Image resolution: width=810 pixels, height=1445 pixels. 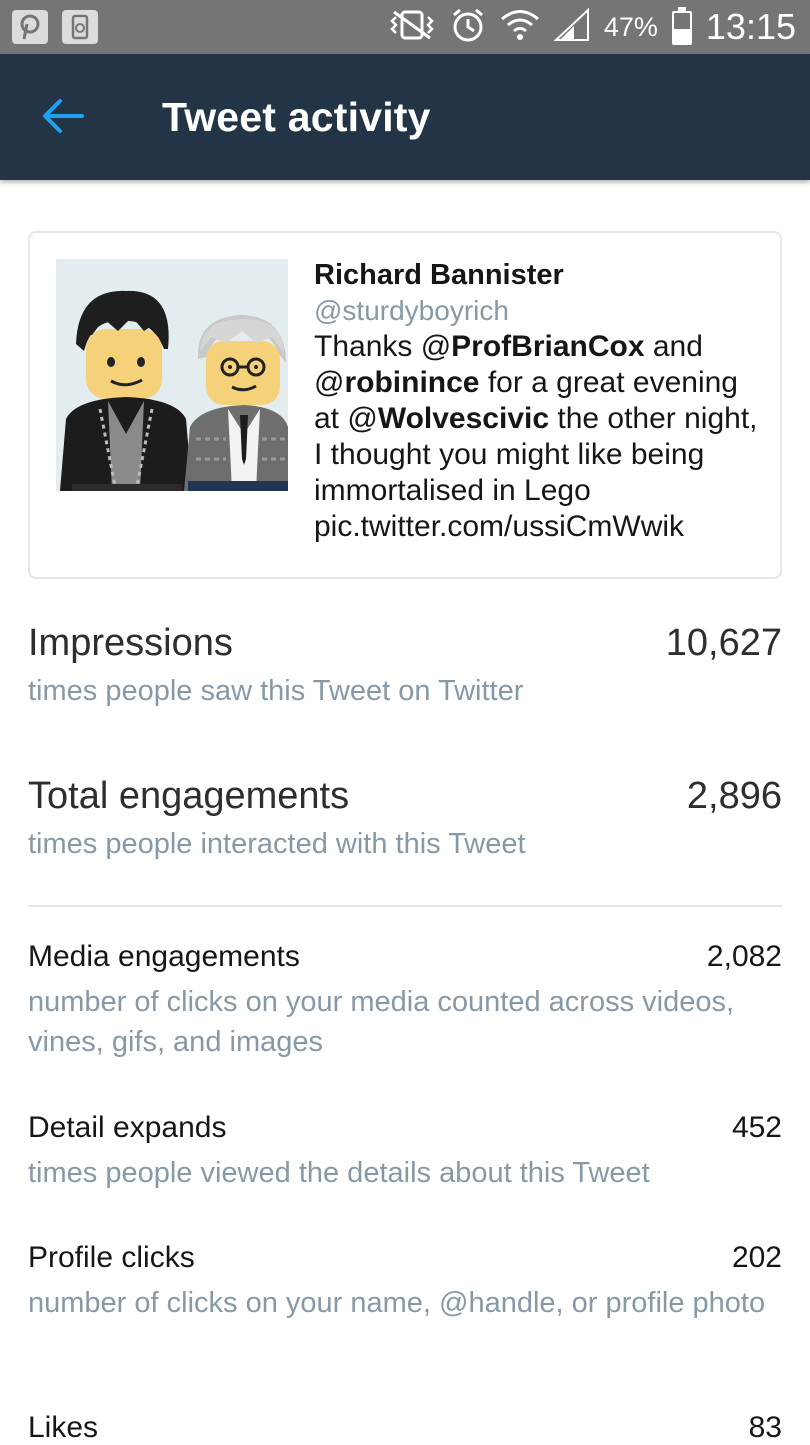 I want to click on app-header: Tweet activity, so click(x=405, y=117).